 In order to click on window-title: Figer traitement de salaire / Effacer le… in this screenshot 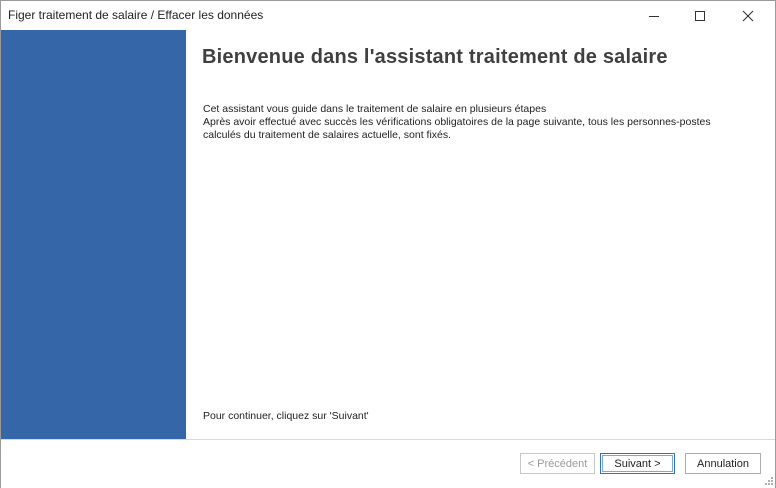, I will do `click(136, 15)`.